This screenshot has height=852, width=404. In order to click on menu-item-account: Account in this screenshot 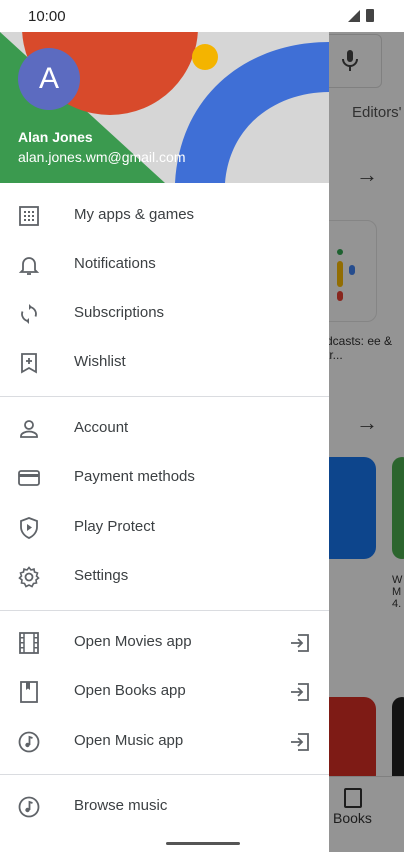, I will do `click(164, 429)`.